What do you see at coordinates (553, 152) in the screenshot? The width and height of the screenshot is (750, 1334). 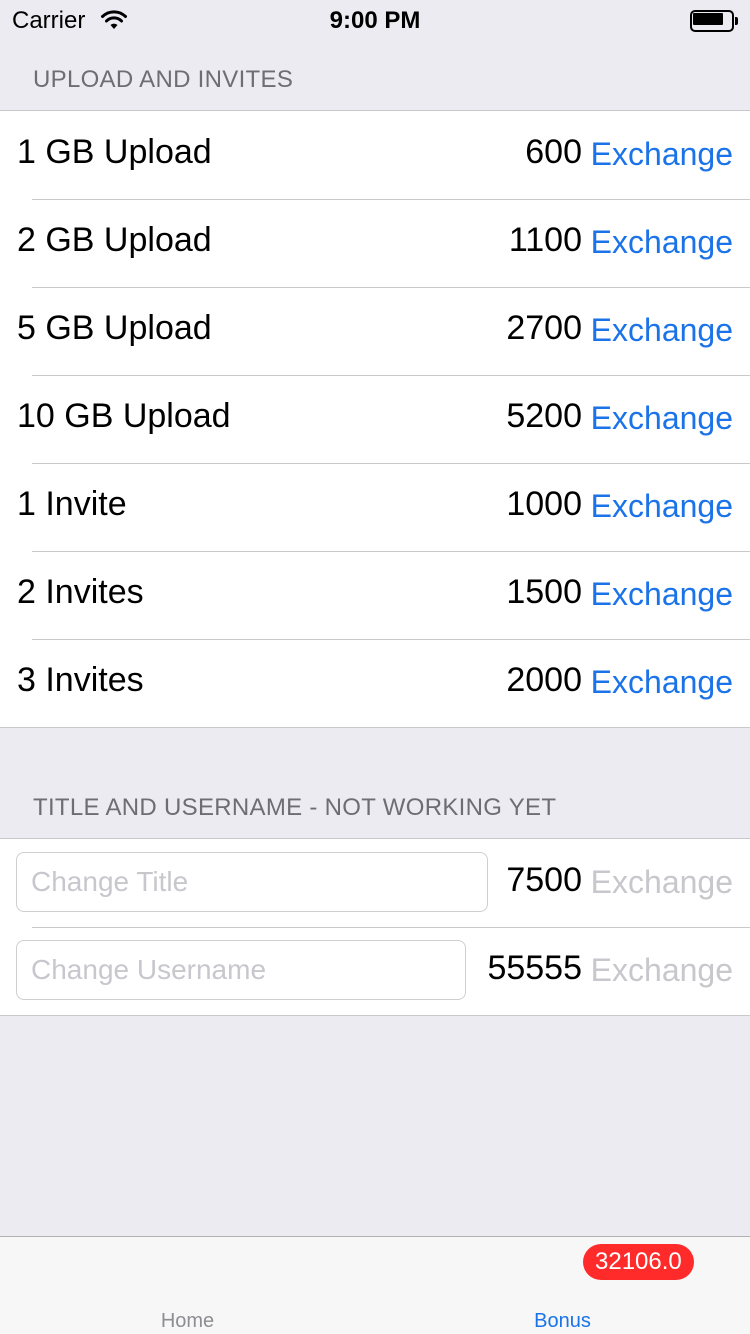 I see `row-cost: 600` at bounding box center [553, 152].